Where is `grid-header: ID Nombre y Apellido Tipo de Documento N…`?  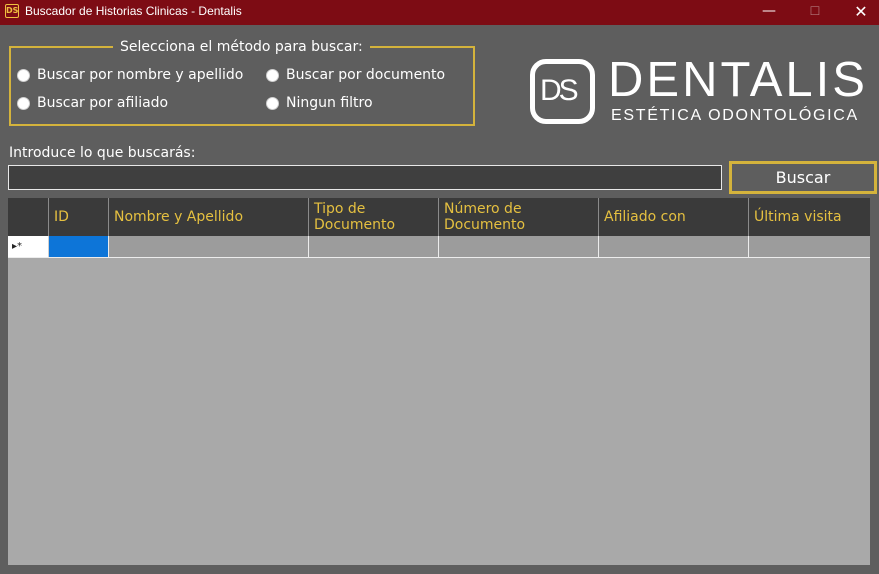
grid-header: ID Nombre y Apellido Tipo de Documento N… is located at coordinates (439, 217).